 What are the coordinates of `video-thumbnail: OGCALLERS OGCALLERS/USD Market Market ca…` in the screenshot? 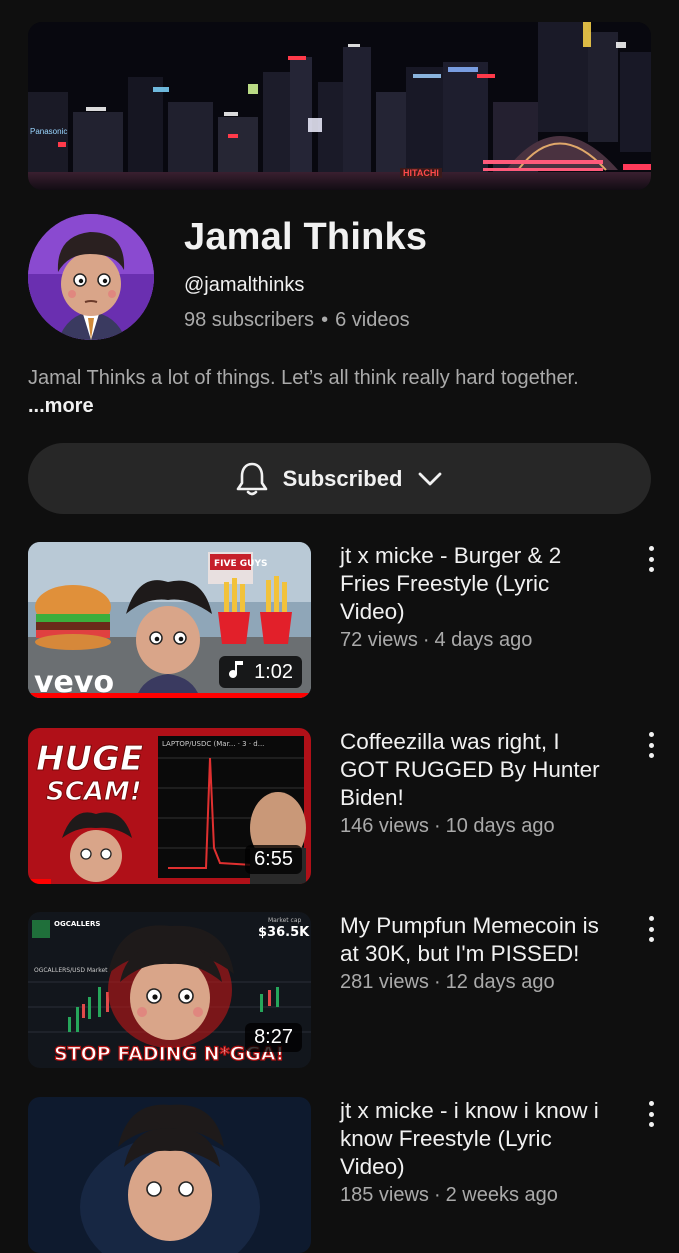 It's located at (169, 990).